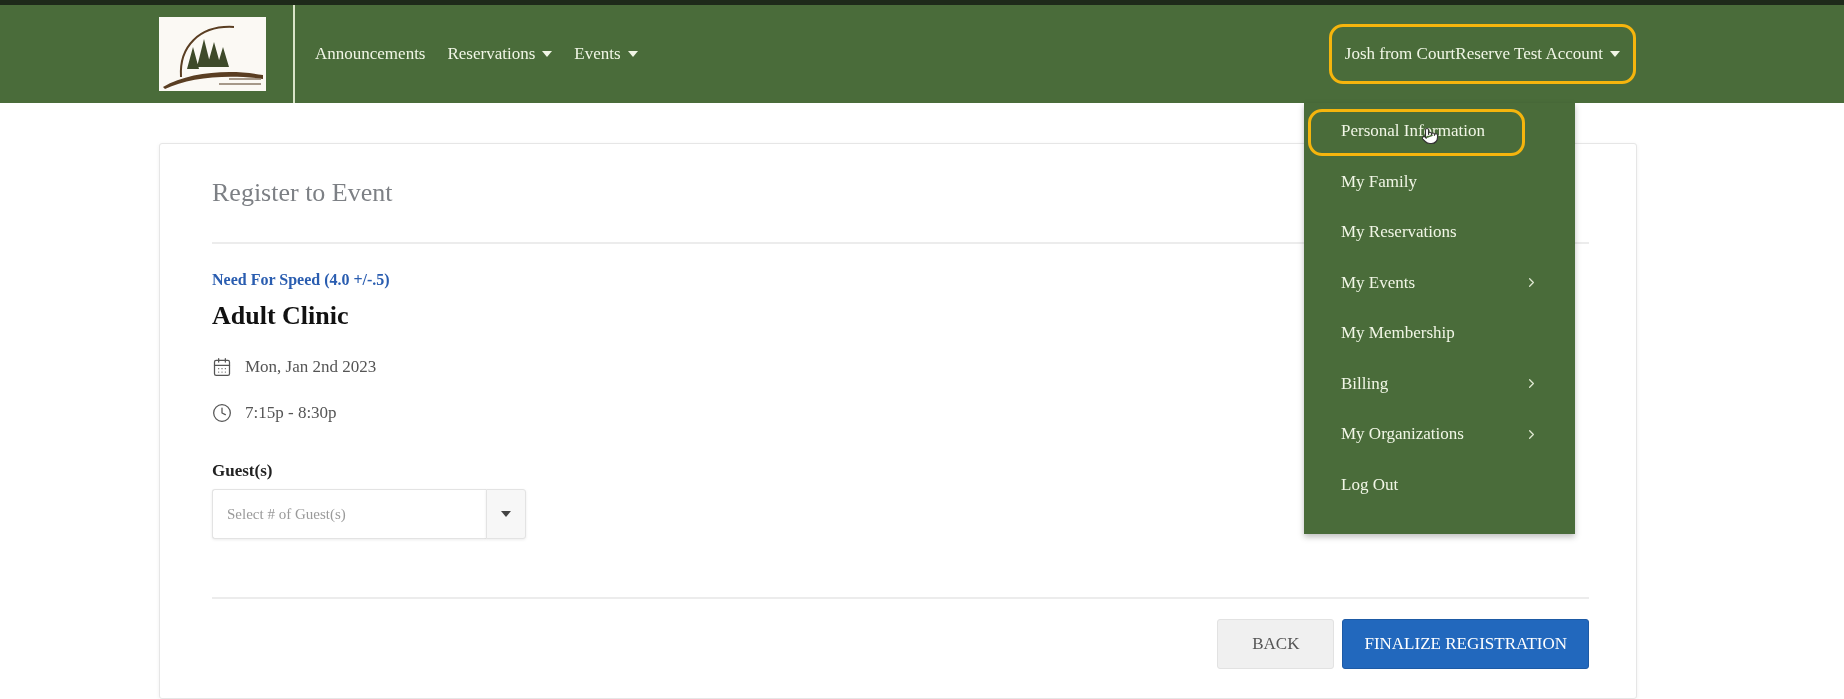  What do you see at coordinates (301, 280) in the screenshot?
I see `program-name: Need For Speed (4.0 +/-.5)` at bounding box center [301, 280].